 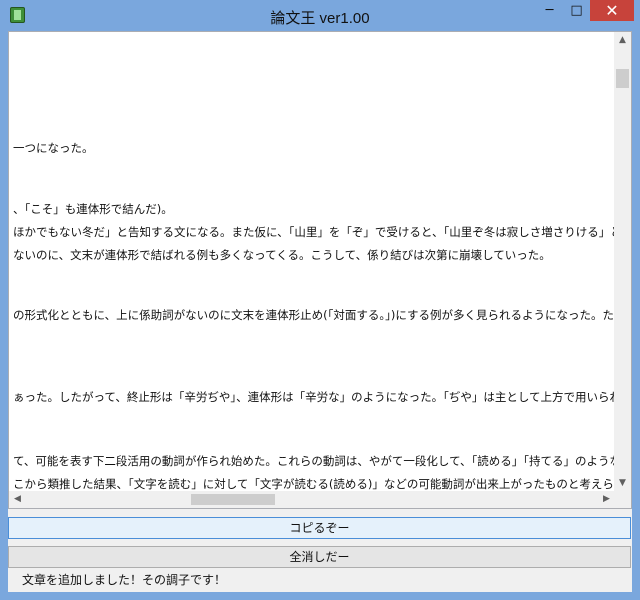 I want to click on maximize-icon: □, so click(x=576, y=10).